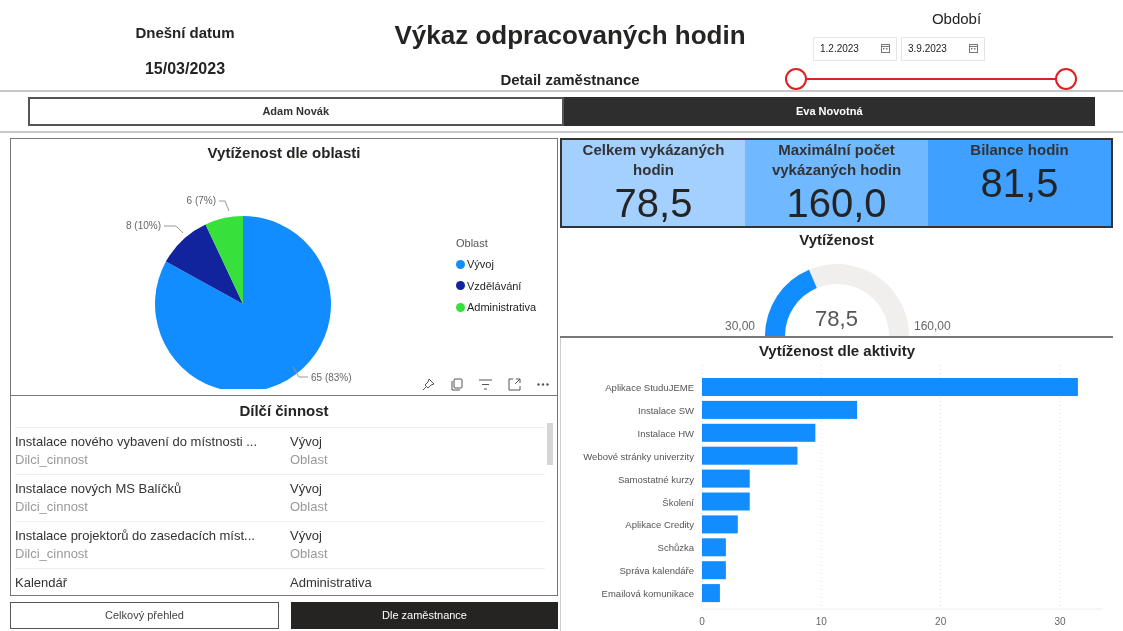 The width and height of the screenshot is (1123, 631). Describe the element at coordinates (457, 384) in the screenshot. I see `copy-icon` at that location.